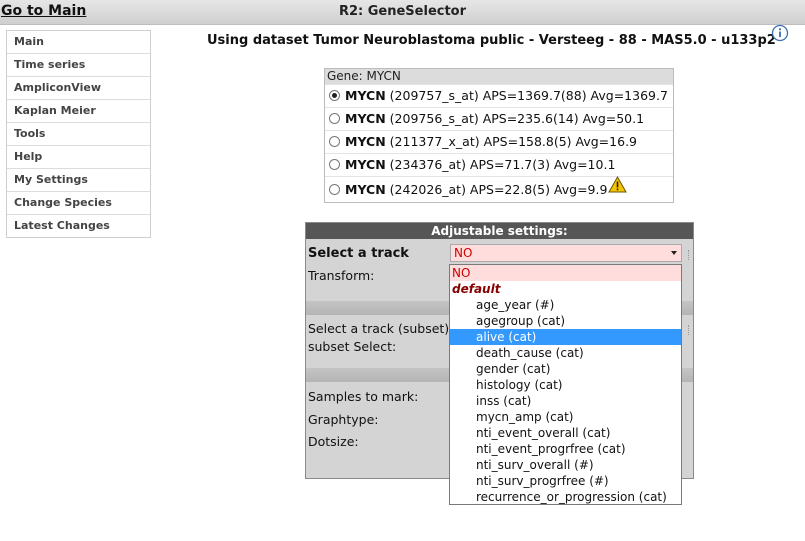 Image resolution: width=805 pixels, height=541 pixels. Describe the element at coordinates (517, 118) in the screenshot. I see `probe-details: (209756_s_at) APS=235.6(14) Avg=50.1` at that location.